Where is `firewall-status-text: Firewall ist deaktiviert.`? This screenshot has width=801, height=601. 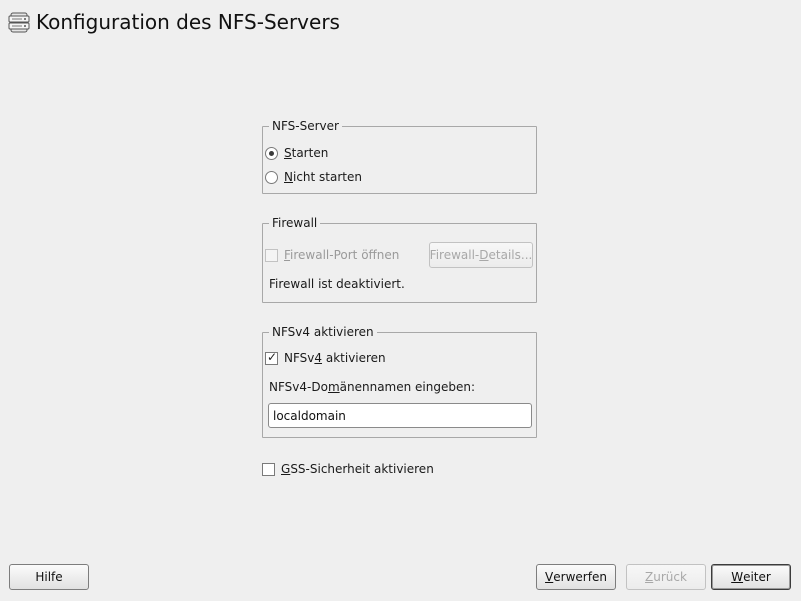 firewall-status-text: Firewall ist deaktiviert. is located at coordinates (337, 284).